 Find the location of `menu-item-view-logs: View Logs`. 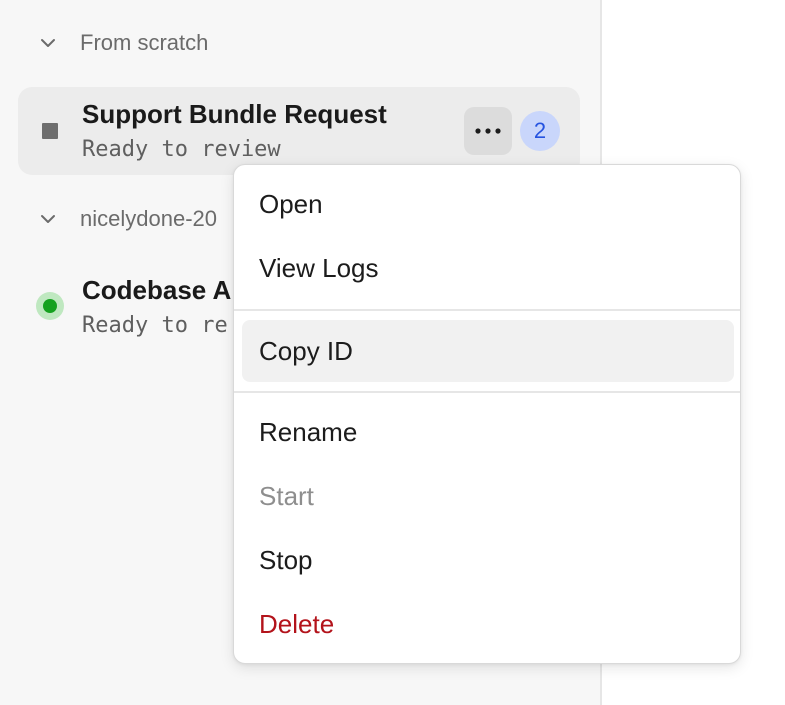

menu-item-view-logs: View Logs is located at coordinates (488, 268).